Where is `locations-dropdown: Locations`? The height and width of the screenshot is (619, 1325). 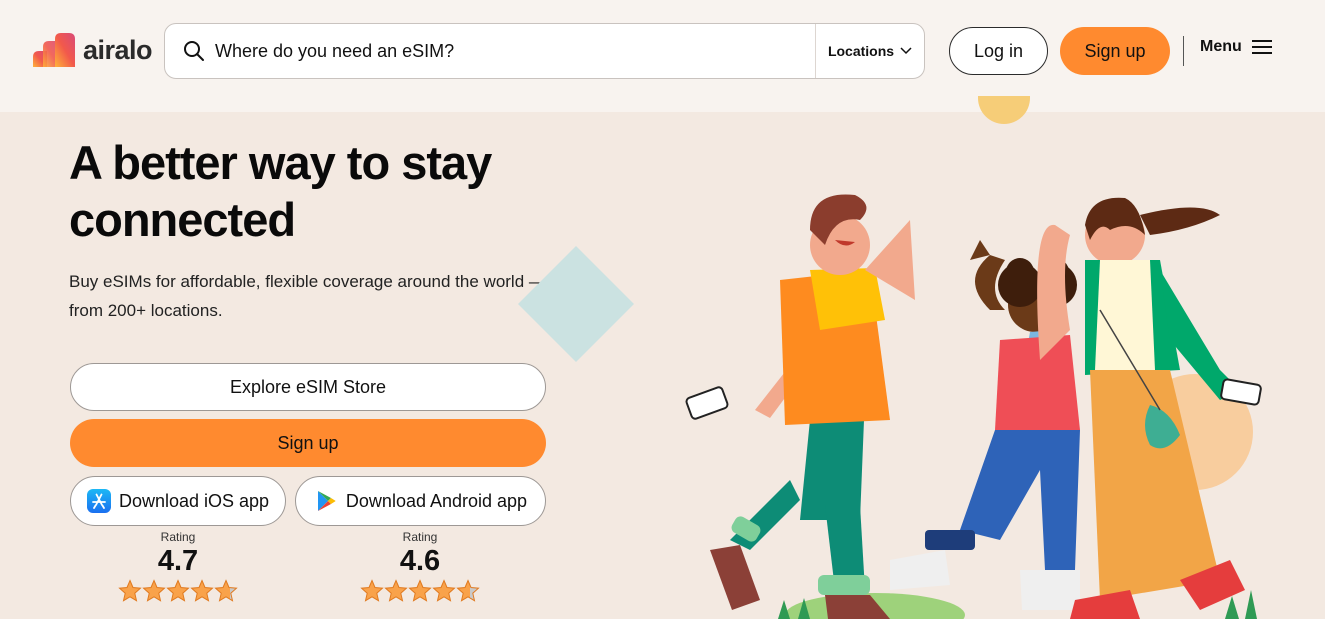 locations-dropdown: Locations is located at coordinates (869, 51).